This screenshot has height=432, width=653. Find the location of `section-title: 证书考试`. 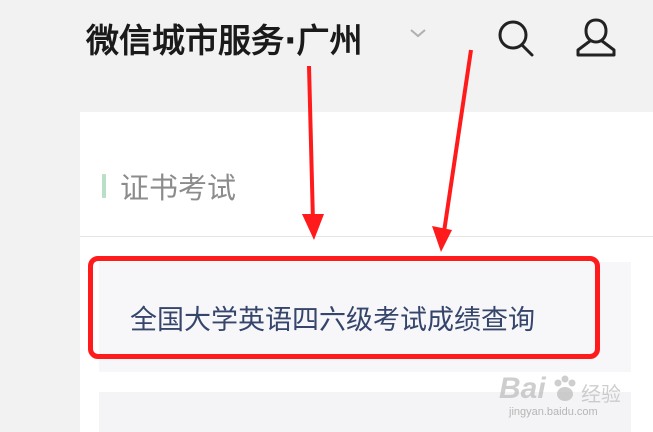

section-title: 证书考试 is located at coordinates (178, 188).